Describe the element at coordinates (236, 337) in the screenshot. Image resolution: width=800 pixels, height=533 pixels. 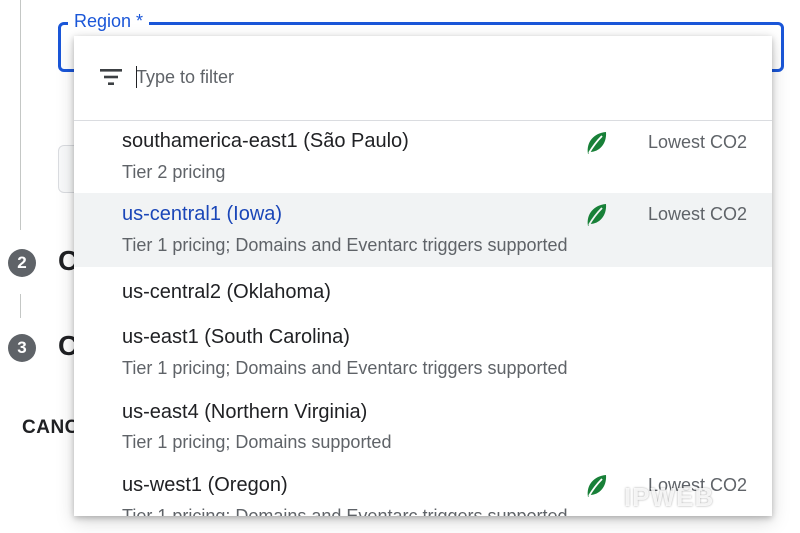
I see `region-option-name: us-east1 (South Carolina)` at that location.